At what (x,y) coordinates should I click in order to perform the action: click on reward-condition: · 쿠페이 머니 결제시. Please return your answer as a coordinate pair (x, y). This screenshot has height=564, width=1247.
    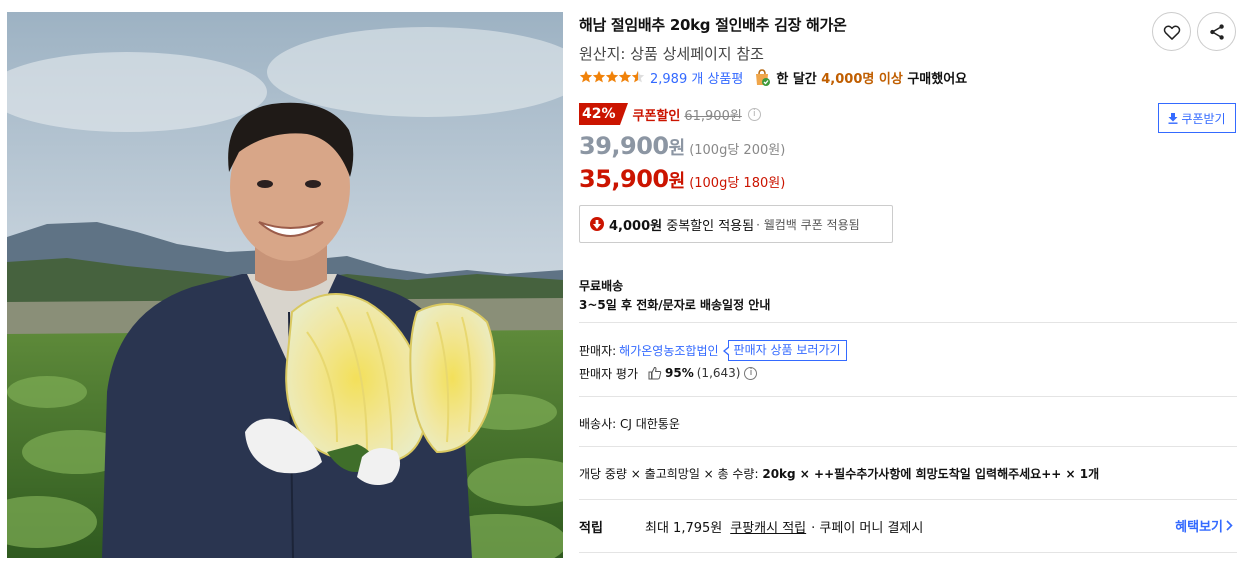
    Looking at the image, I should click on (867, 528).